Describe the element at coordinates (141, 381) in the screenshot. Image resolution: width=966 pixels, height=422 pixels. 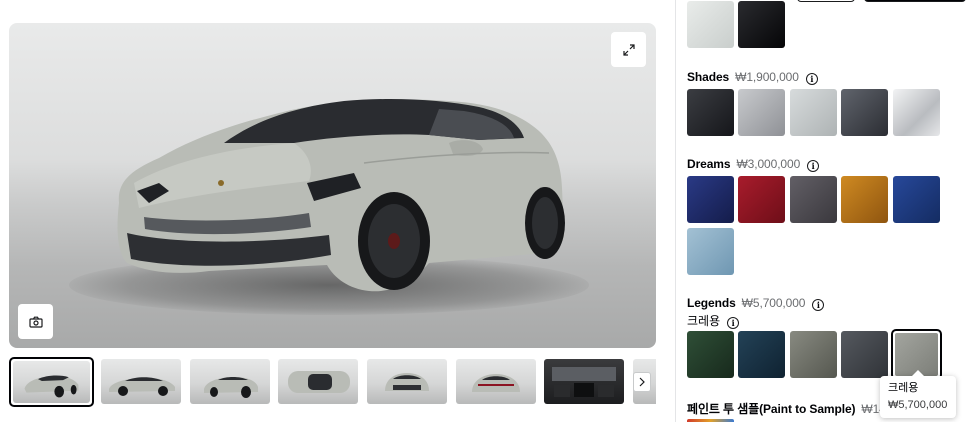
I see `thumbnail-side` at that location.